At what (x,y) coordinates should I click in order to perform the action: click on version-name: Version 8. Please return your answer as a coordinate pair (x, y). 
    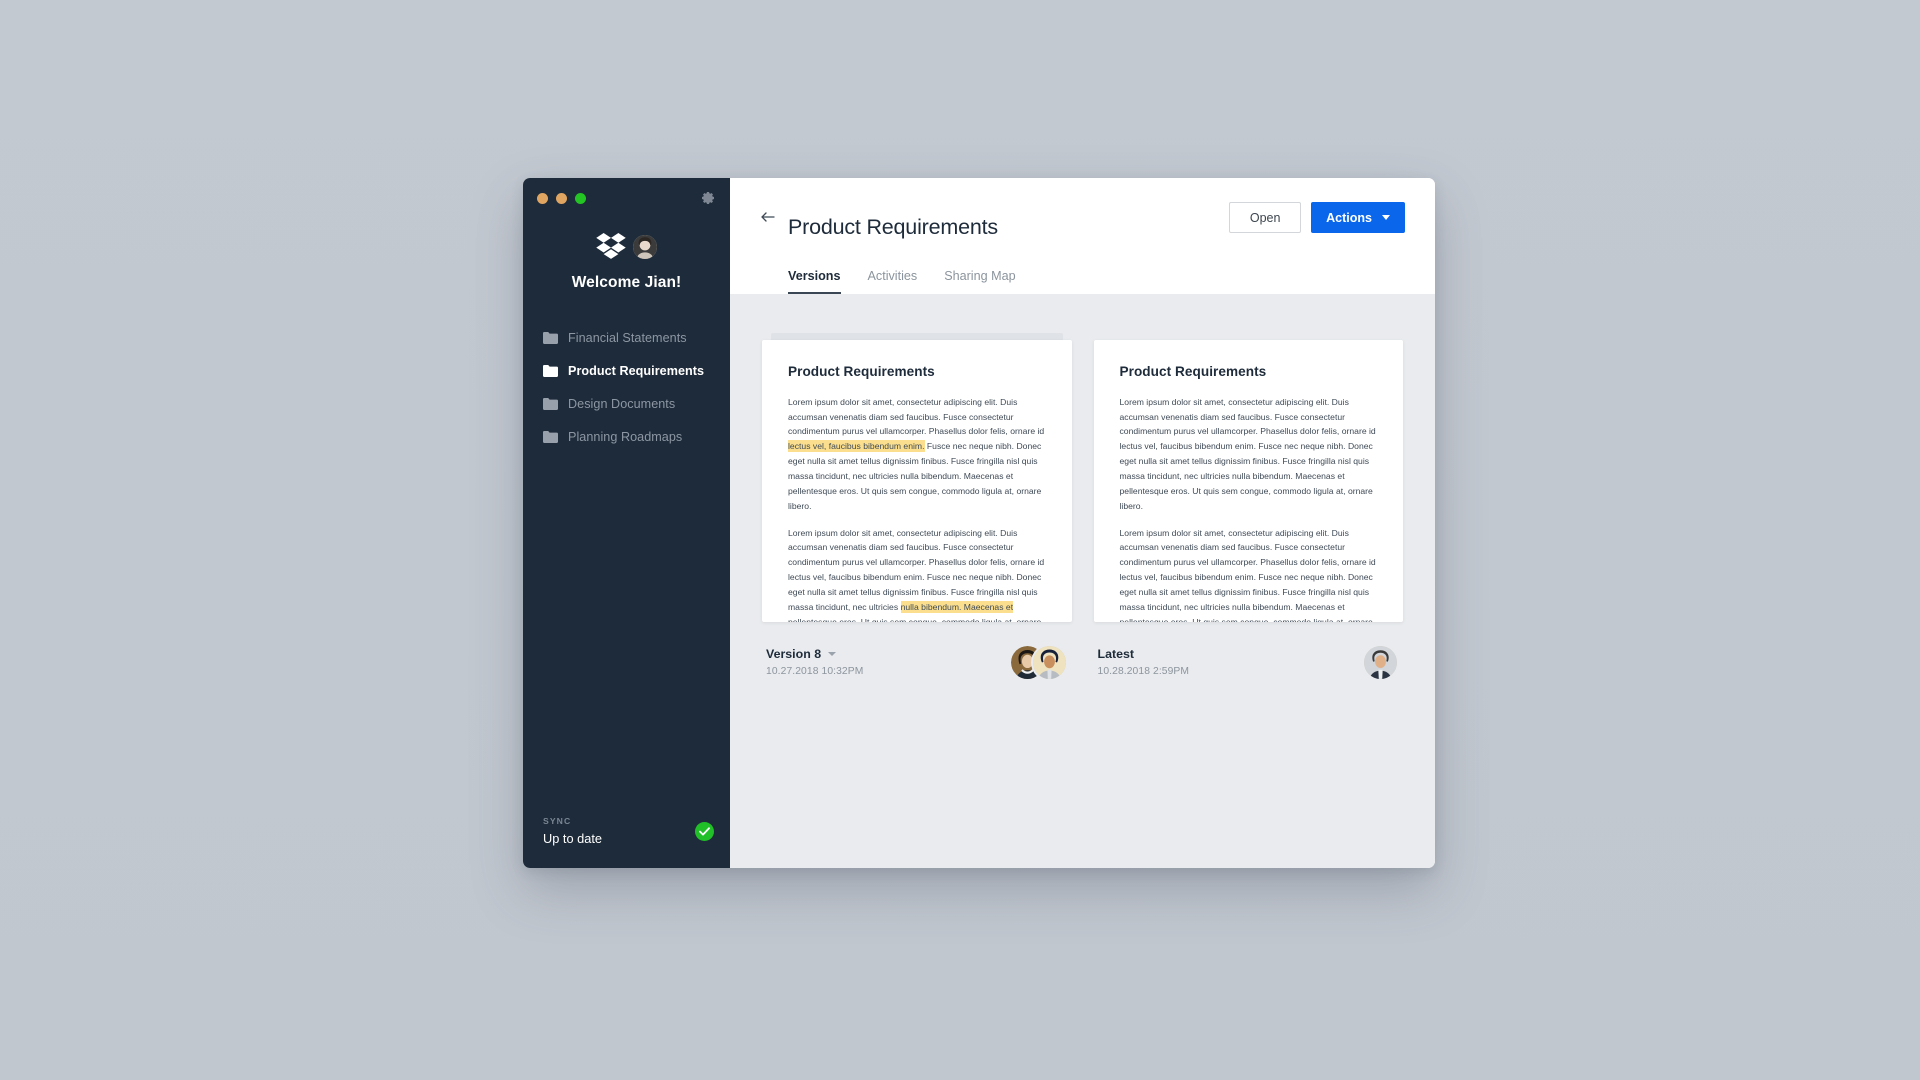
    Looking at the image, I should click on (794, 654).